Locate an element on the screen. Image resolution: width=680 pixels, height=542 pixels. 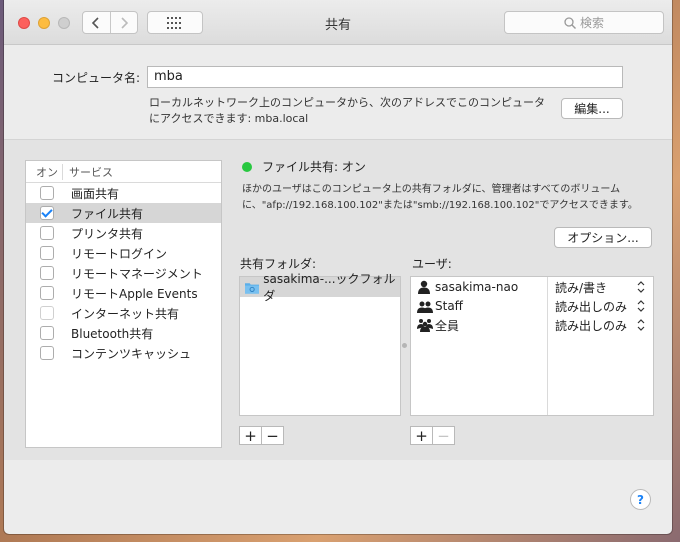
shared-folders-controls: + − is located at coordinates (261, 435).